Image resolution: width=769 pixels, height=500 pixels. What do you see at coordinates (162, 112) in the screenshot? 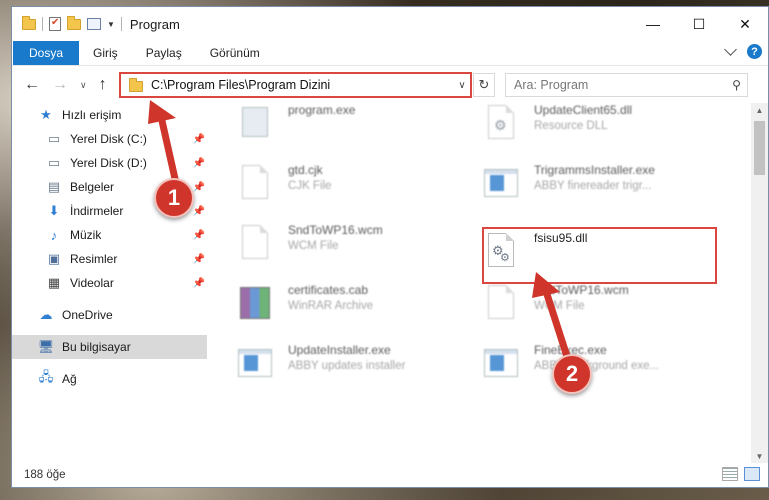
I see `arrow-1-head` at bounding box center [162, 112].